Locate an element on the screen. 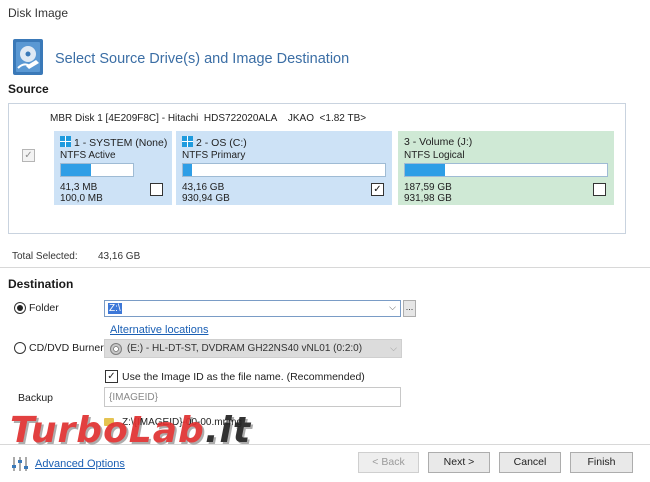 This screenshot has width=650, height=482. window-title: Disk Image is located at coordinates (38, 13).